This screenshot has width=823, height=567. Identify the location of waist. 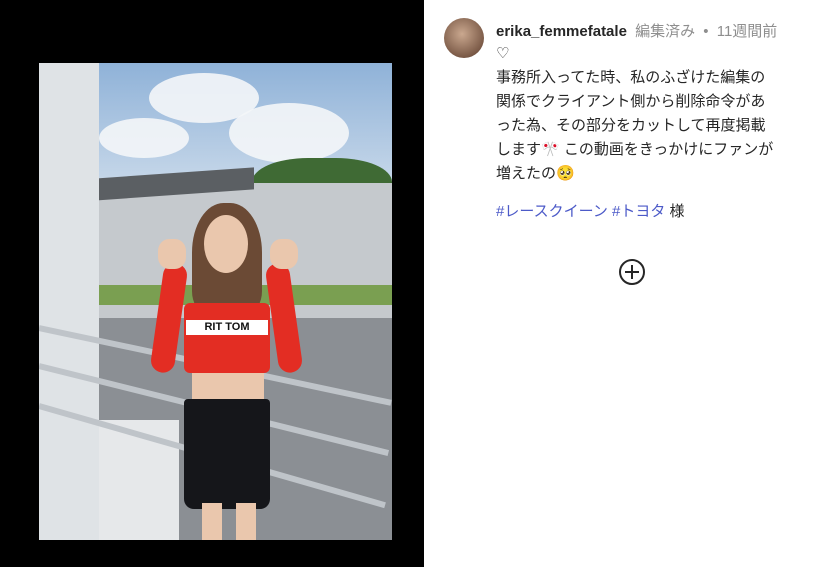
(228, 387).